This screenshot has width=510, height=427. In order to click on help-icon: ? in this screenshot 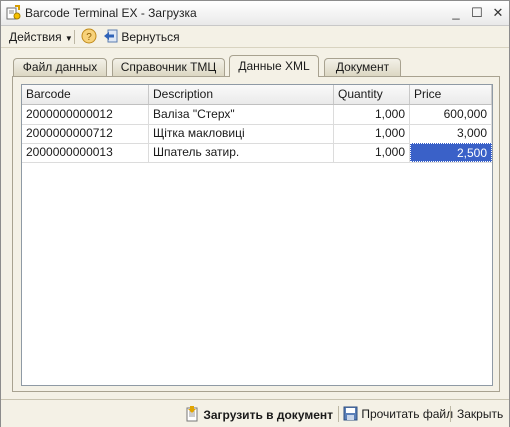, I will do `click(89, 36)`.